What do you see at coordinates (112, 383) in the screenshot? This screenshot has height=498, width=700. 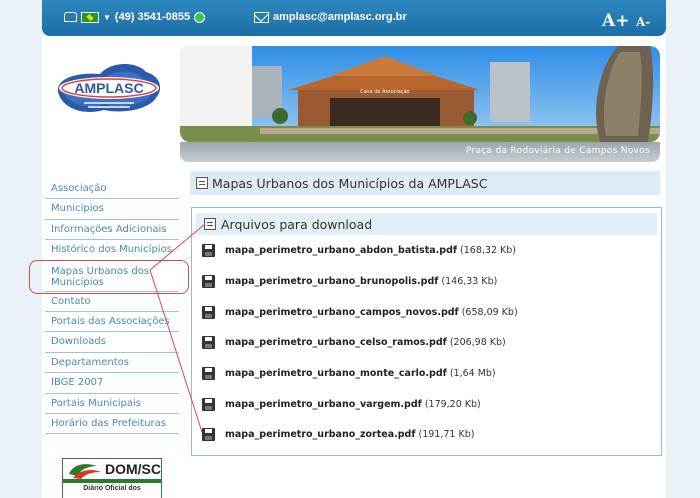 I see `sidebar-item-ibge-2007: IBGE 2007` at bounding box center [112, 383].